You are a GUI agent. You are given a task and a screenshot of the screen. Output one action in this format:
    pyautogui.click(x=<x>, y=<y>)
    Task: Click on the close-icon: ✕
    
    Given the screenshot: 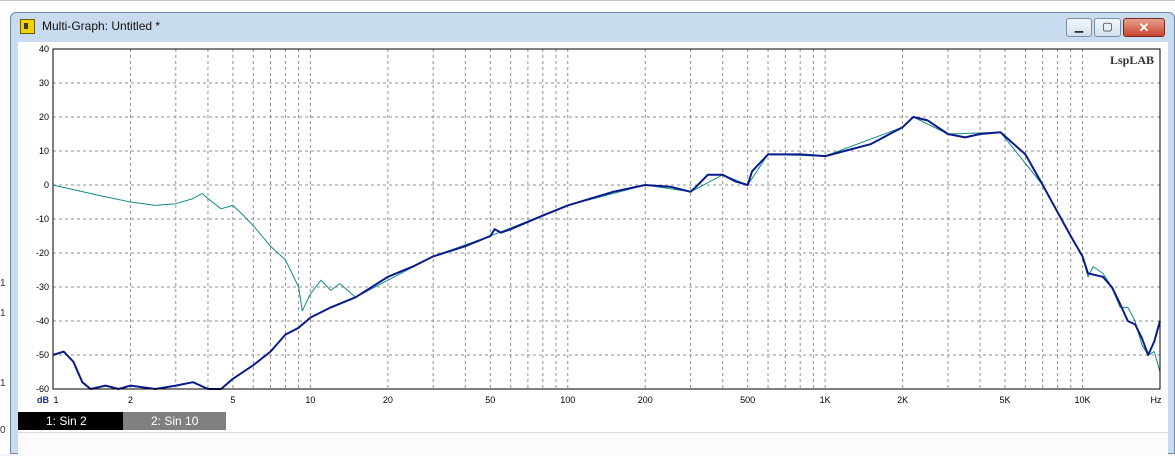 What is the action you would take?
    pyautogui.click(x=1144, y=27)
    